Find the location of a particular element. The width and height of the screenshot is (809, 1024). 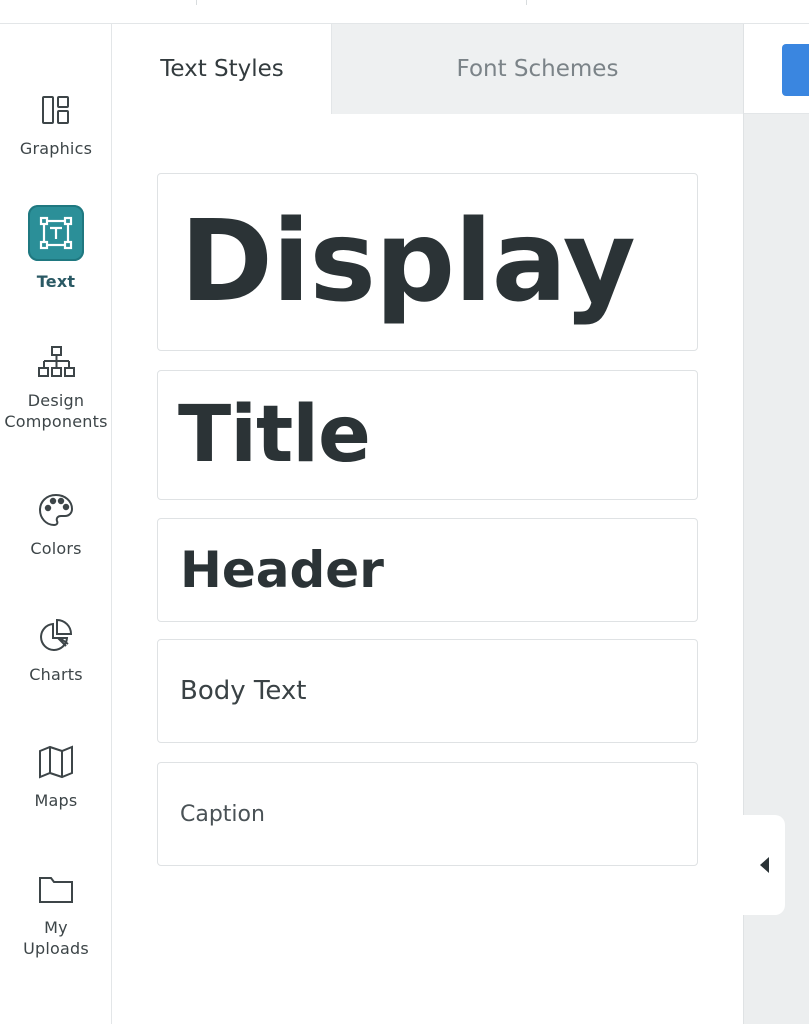

primary-button is located at coordinates (795, 70).